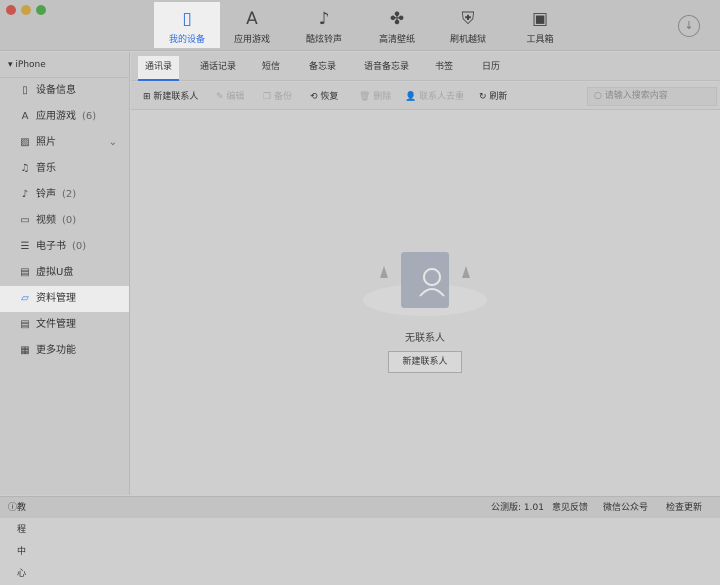  Describe the element at coordinates (625, 508) in the screenshot. I see `wechat-link: 微信公众号` at that location.